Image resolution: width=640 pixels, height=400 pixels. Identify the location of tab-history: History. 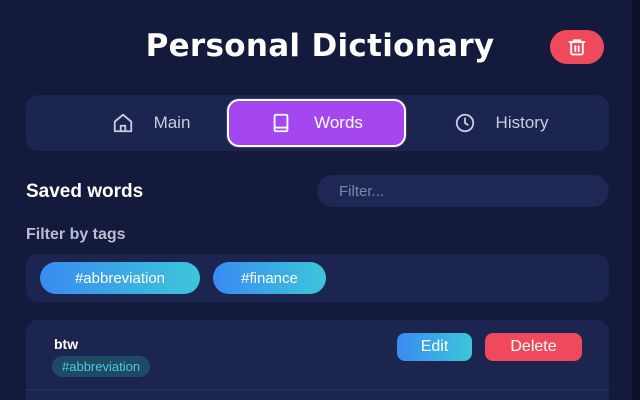
(501, 123).